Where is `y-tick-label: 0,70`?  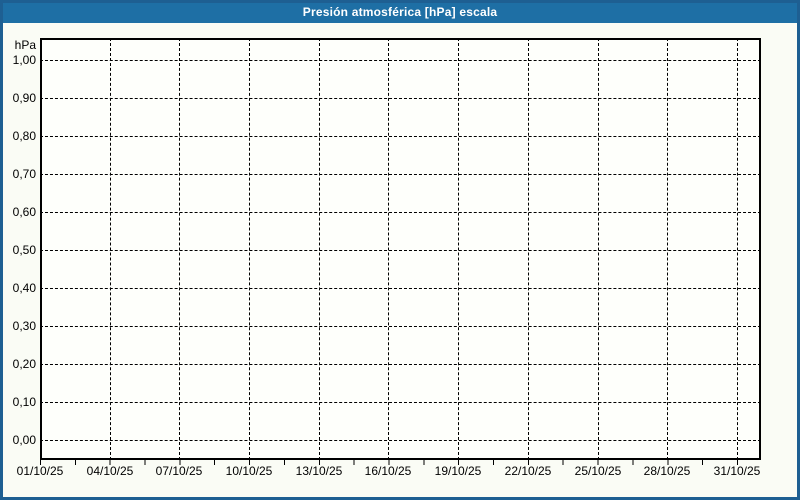 y-tick-label: 0,70 is located at coordinates (24, 174).